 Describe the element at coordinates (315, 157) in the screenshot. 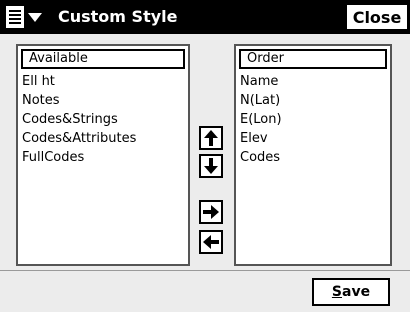

I see `list-item: Codes` at that location.